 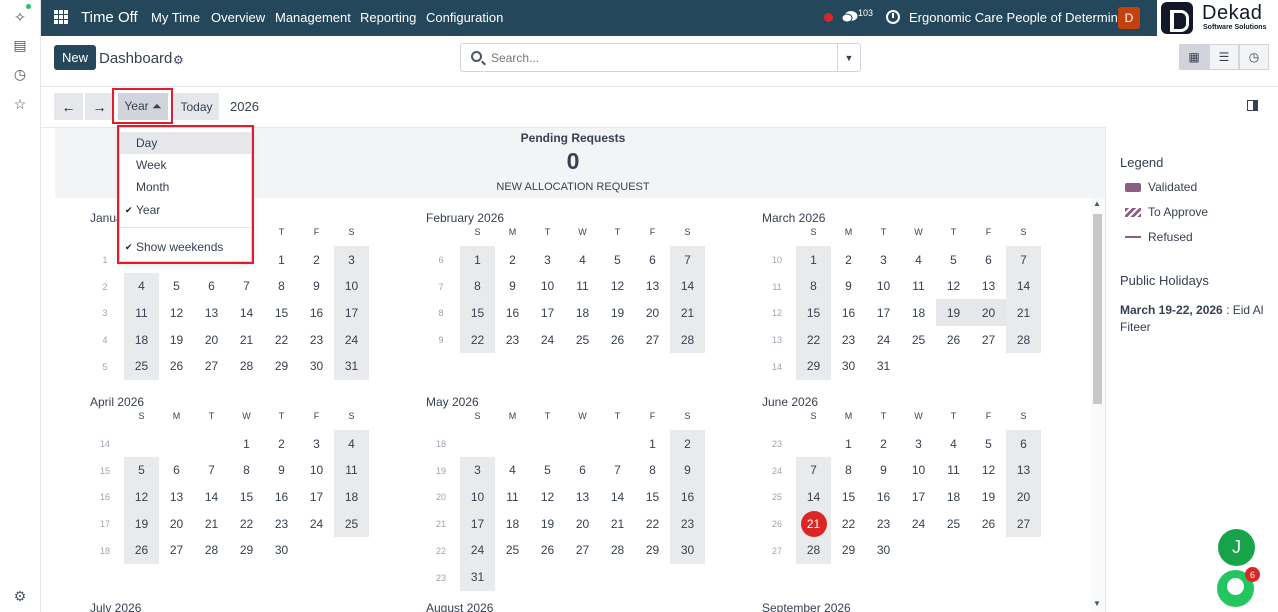 I want to click on activity-view-icon: ◷, so click(x=1254, y=57).